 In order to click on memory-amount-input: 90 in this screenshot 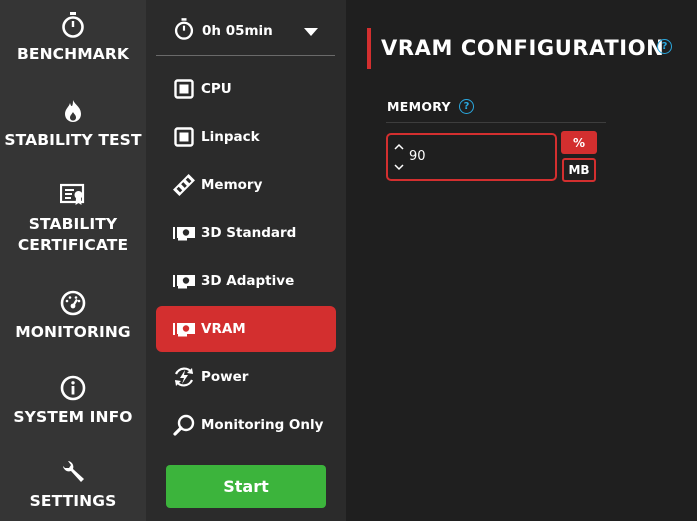, I will do `click(471, 157)`.